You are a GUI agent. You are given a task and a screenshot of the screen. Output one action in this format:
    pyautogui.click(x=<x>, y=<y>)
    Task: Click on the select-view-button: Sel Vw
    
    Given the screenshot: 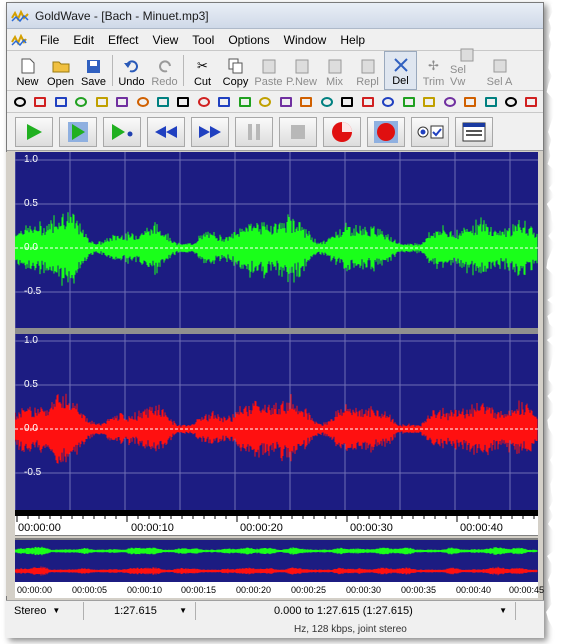 What is the action you would take?
    pyautogui.click(x=466, y=69)
    